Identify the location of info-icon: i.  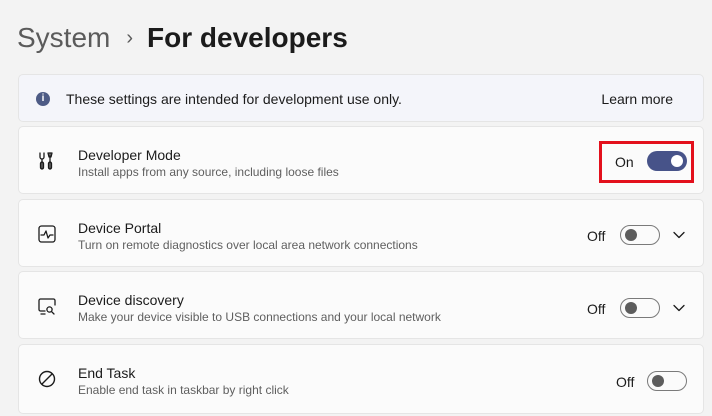
(43, 99).